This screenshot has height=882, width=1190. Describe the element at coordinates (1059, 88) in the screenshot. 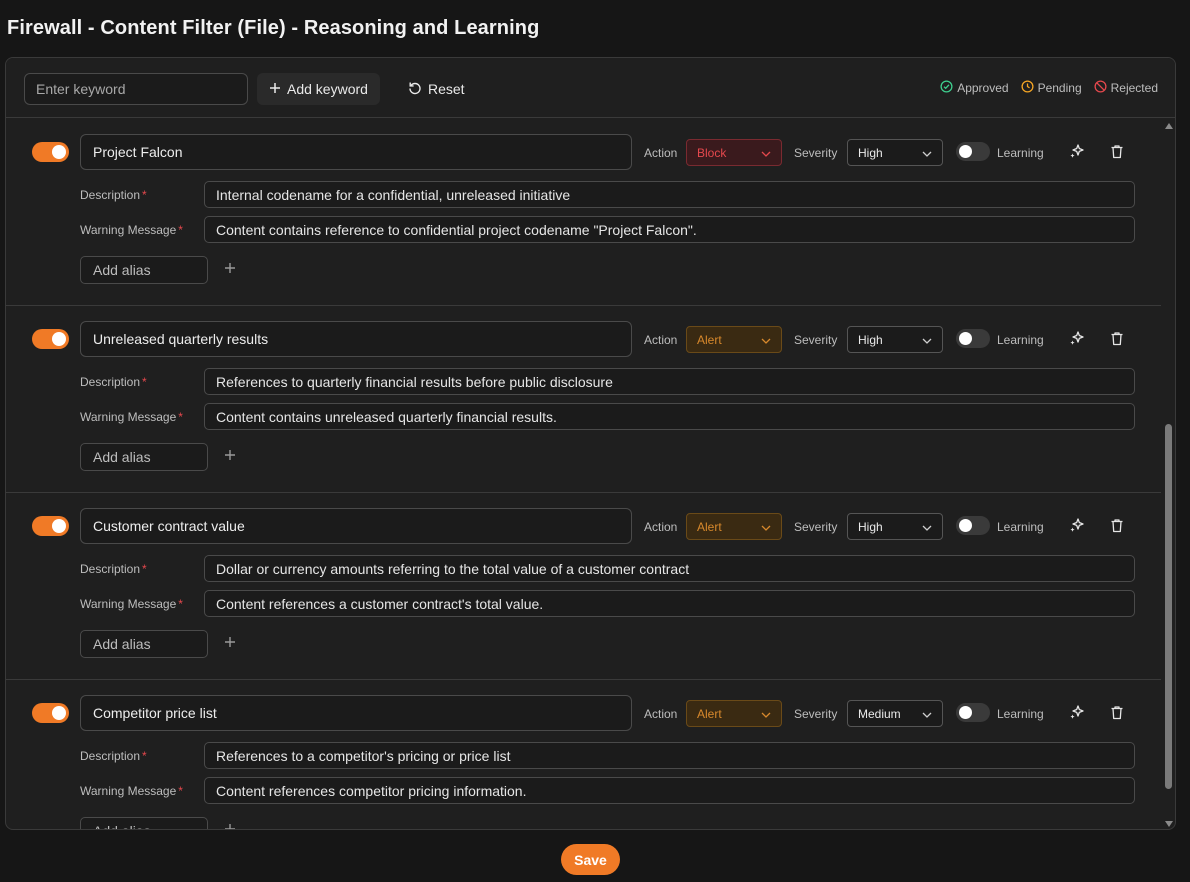

I see `legend-label: Pending` at that location.